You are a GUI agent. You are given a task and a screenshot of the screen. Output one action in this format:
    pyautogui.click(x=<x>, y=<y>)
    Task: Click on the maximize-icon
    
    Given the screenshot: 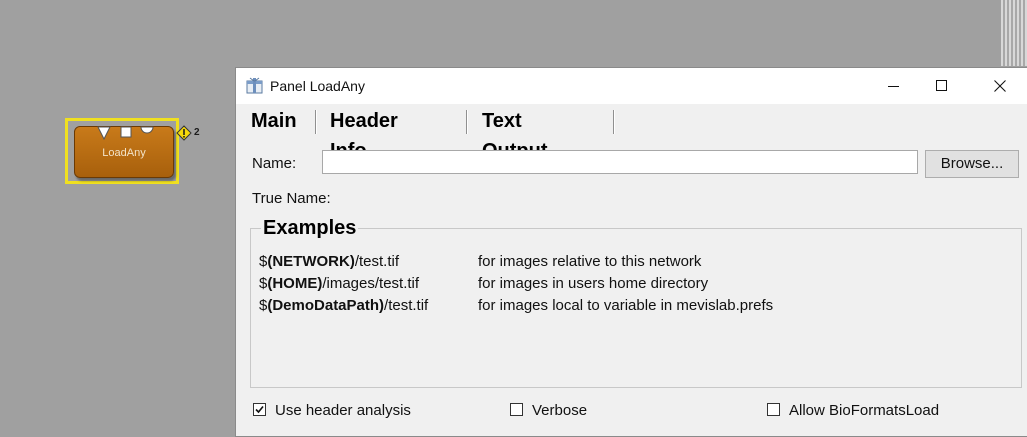 What is the action you would take?
    pyautogui.click(x=941, y=85)
    